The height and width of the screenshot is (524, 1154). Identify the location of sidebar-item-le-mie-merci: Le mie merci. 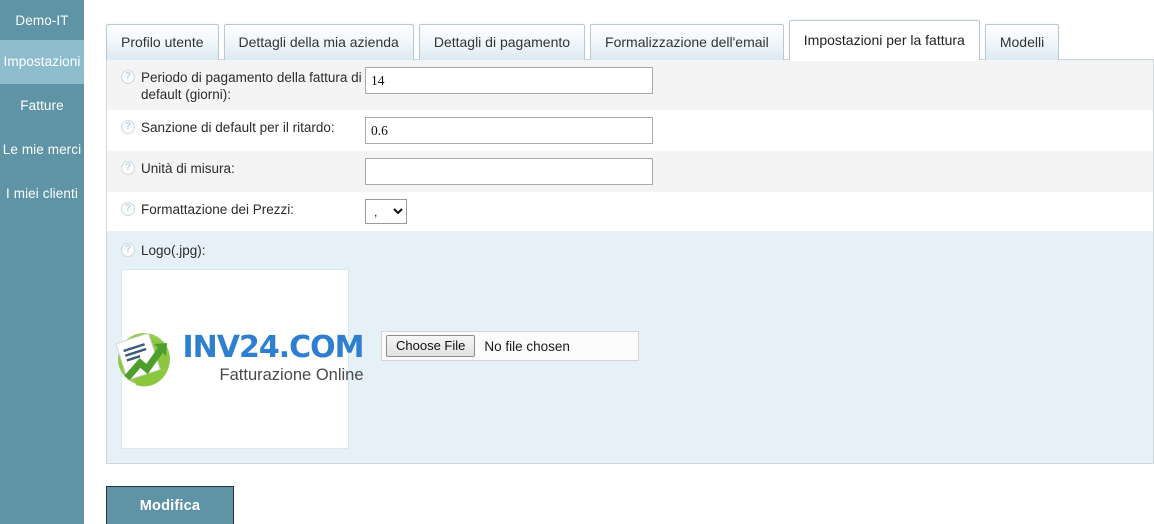
(42, 150).